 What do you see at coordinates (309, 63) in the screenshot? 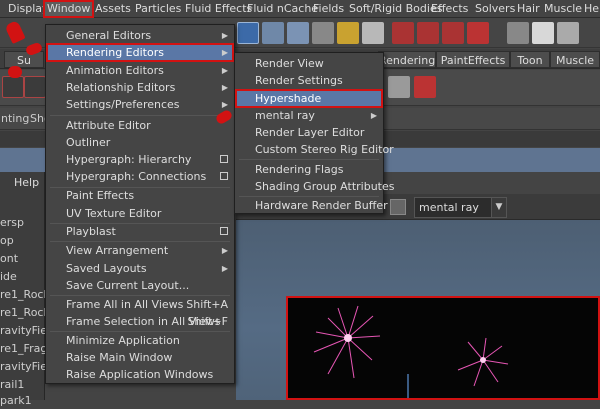
I see `menu-item-render-view: Render View` at bounding box center [309, 63].